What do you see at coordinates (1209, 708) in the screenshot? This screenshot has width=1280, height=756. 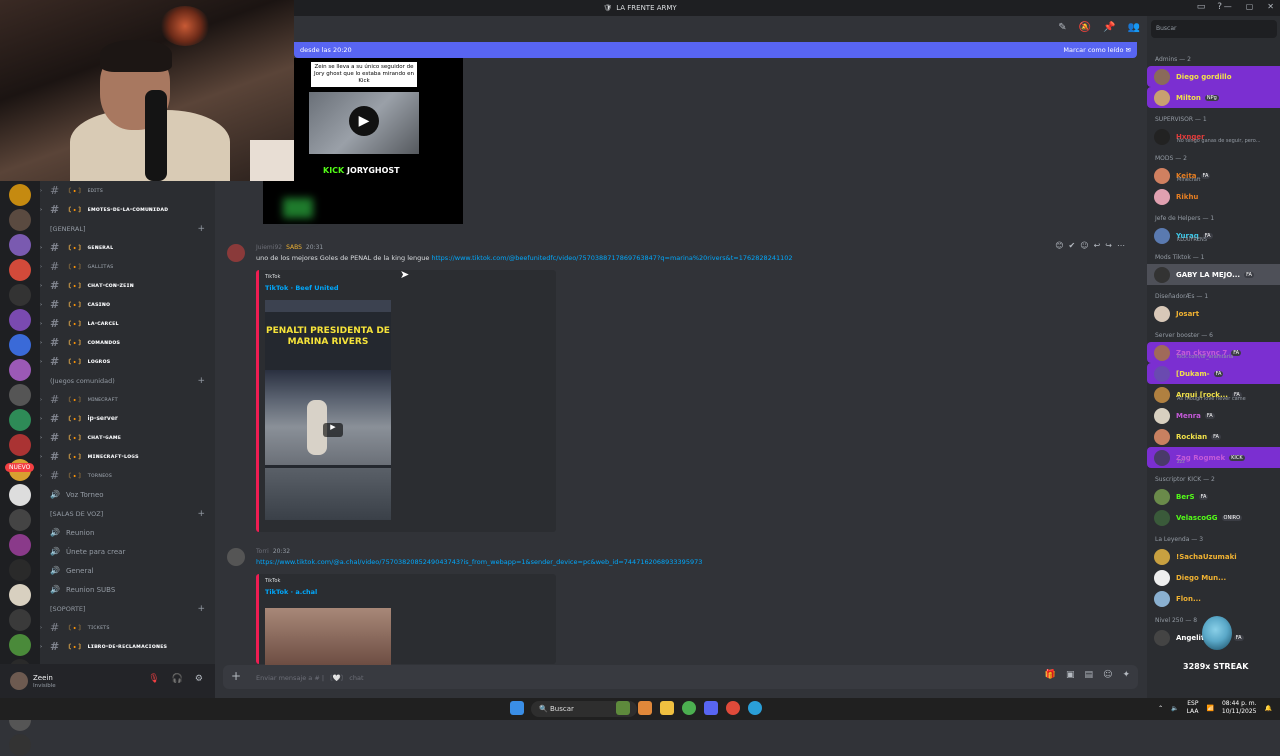 I see `wifi-icon: 📶` at bounding box center [1209, 708].